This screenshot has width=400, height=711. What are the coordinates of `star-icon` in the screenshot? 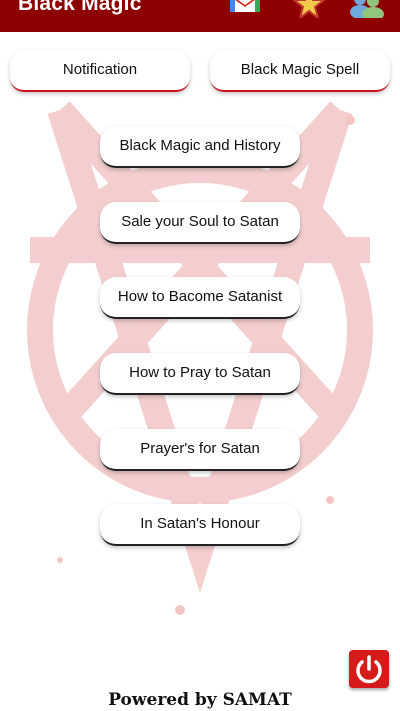 It's located at (309, 9).